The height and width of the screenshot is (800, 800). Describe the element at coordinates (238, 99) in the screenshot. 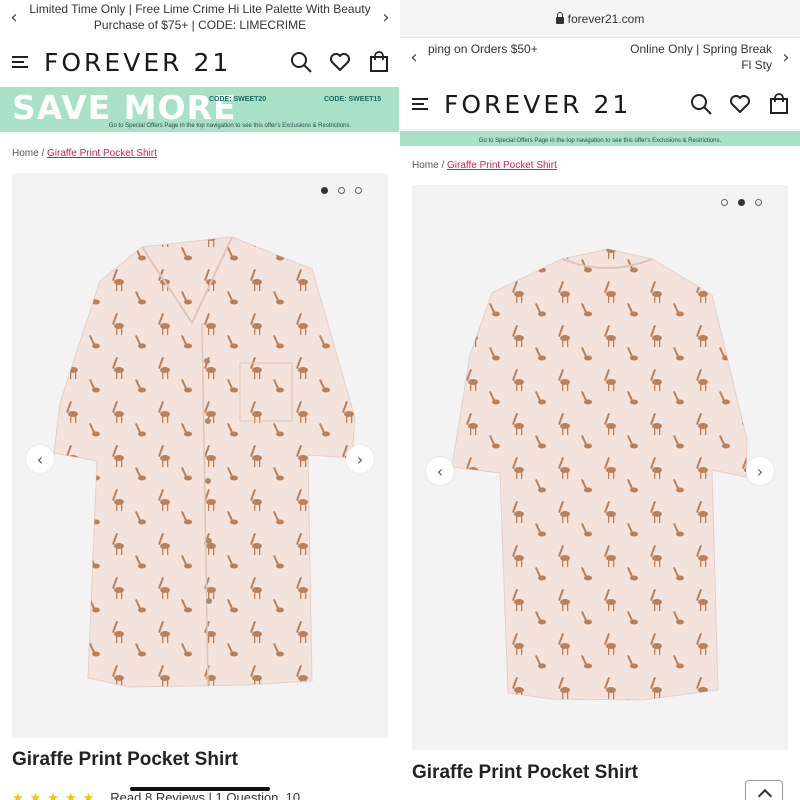

I see `banner-code-1: CODE: SWEET20` at that location.